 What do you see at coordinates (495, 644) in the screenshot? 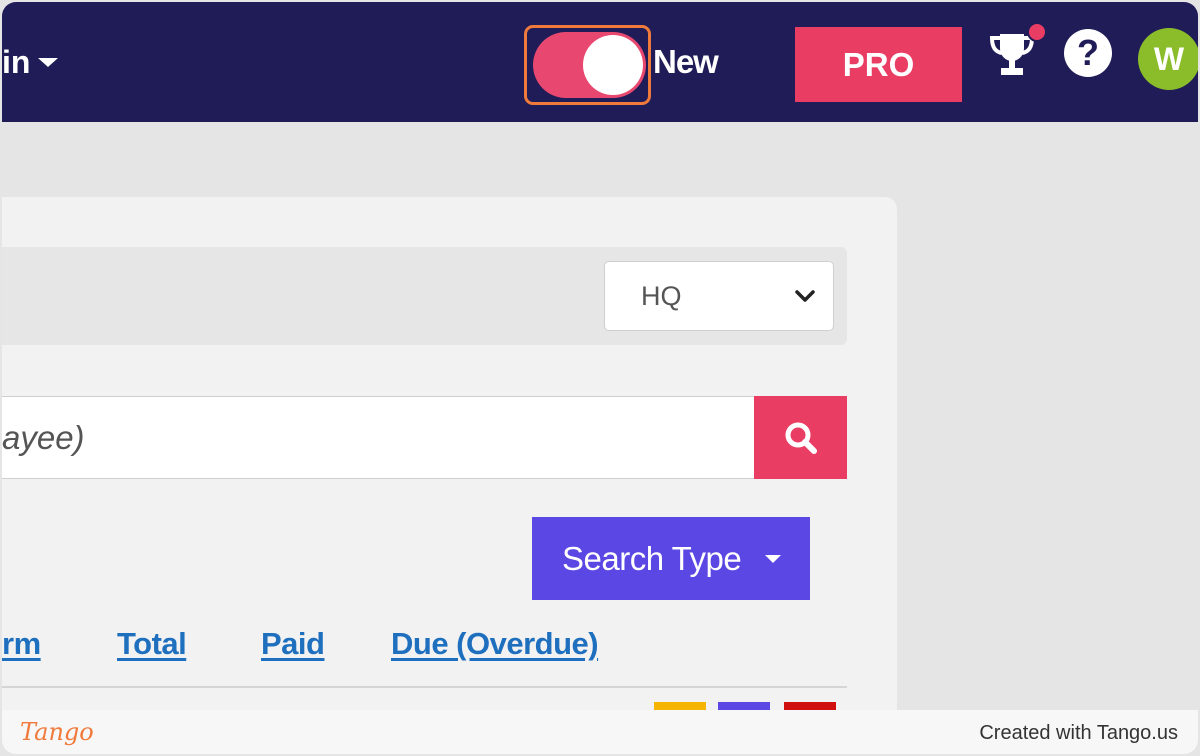
I see `column-header-due: Due (Overdue)` at bounding box center [495, 644].